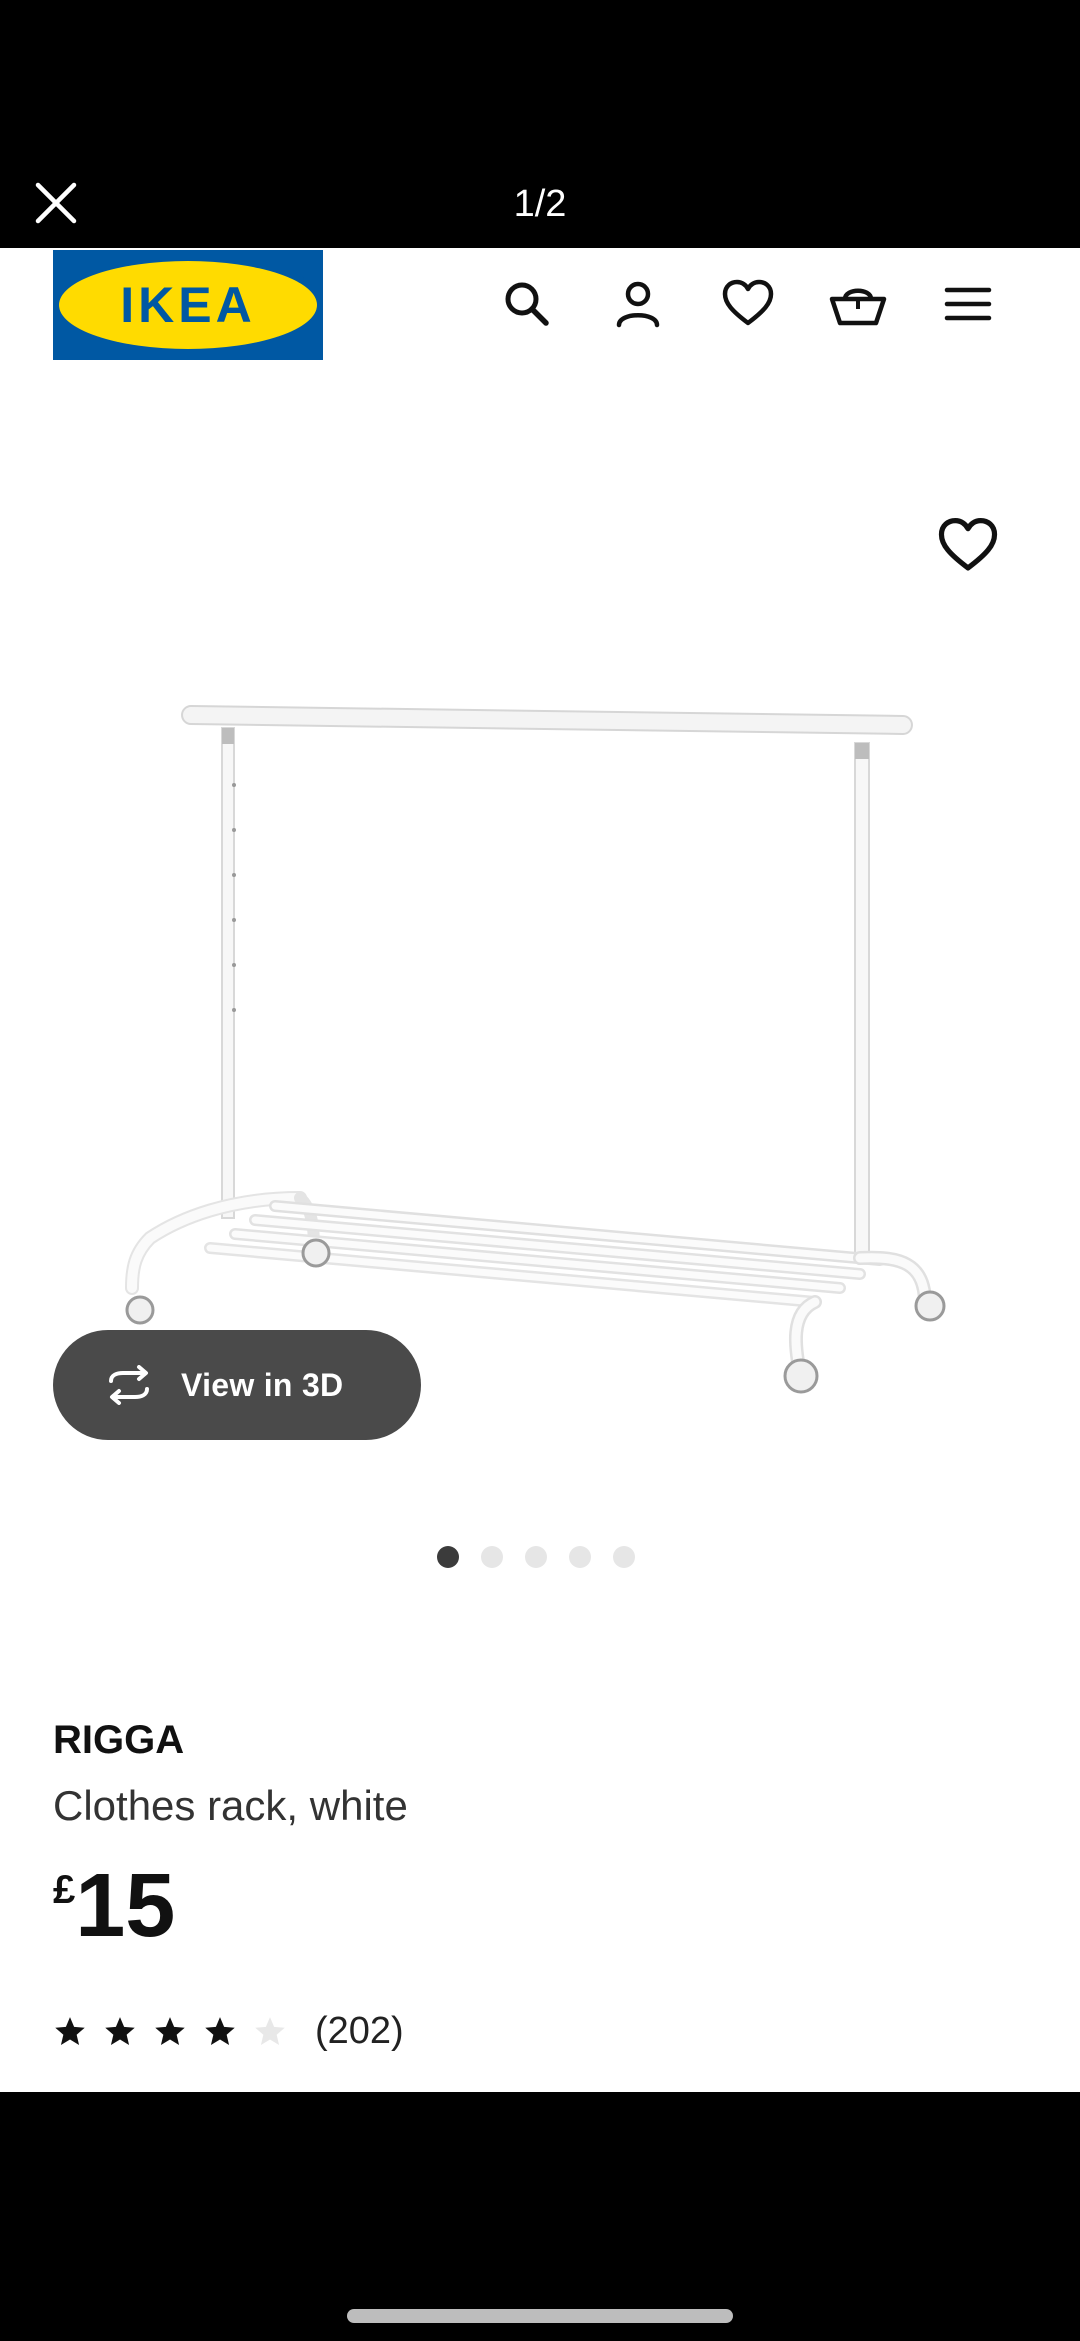 The height and width of the screenshot is (2341, 1080). What do you see at coordinates (540, 124) in the screenshot?
I see `image-viewer-bar: 1/2` at bounding box center [540, 124].